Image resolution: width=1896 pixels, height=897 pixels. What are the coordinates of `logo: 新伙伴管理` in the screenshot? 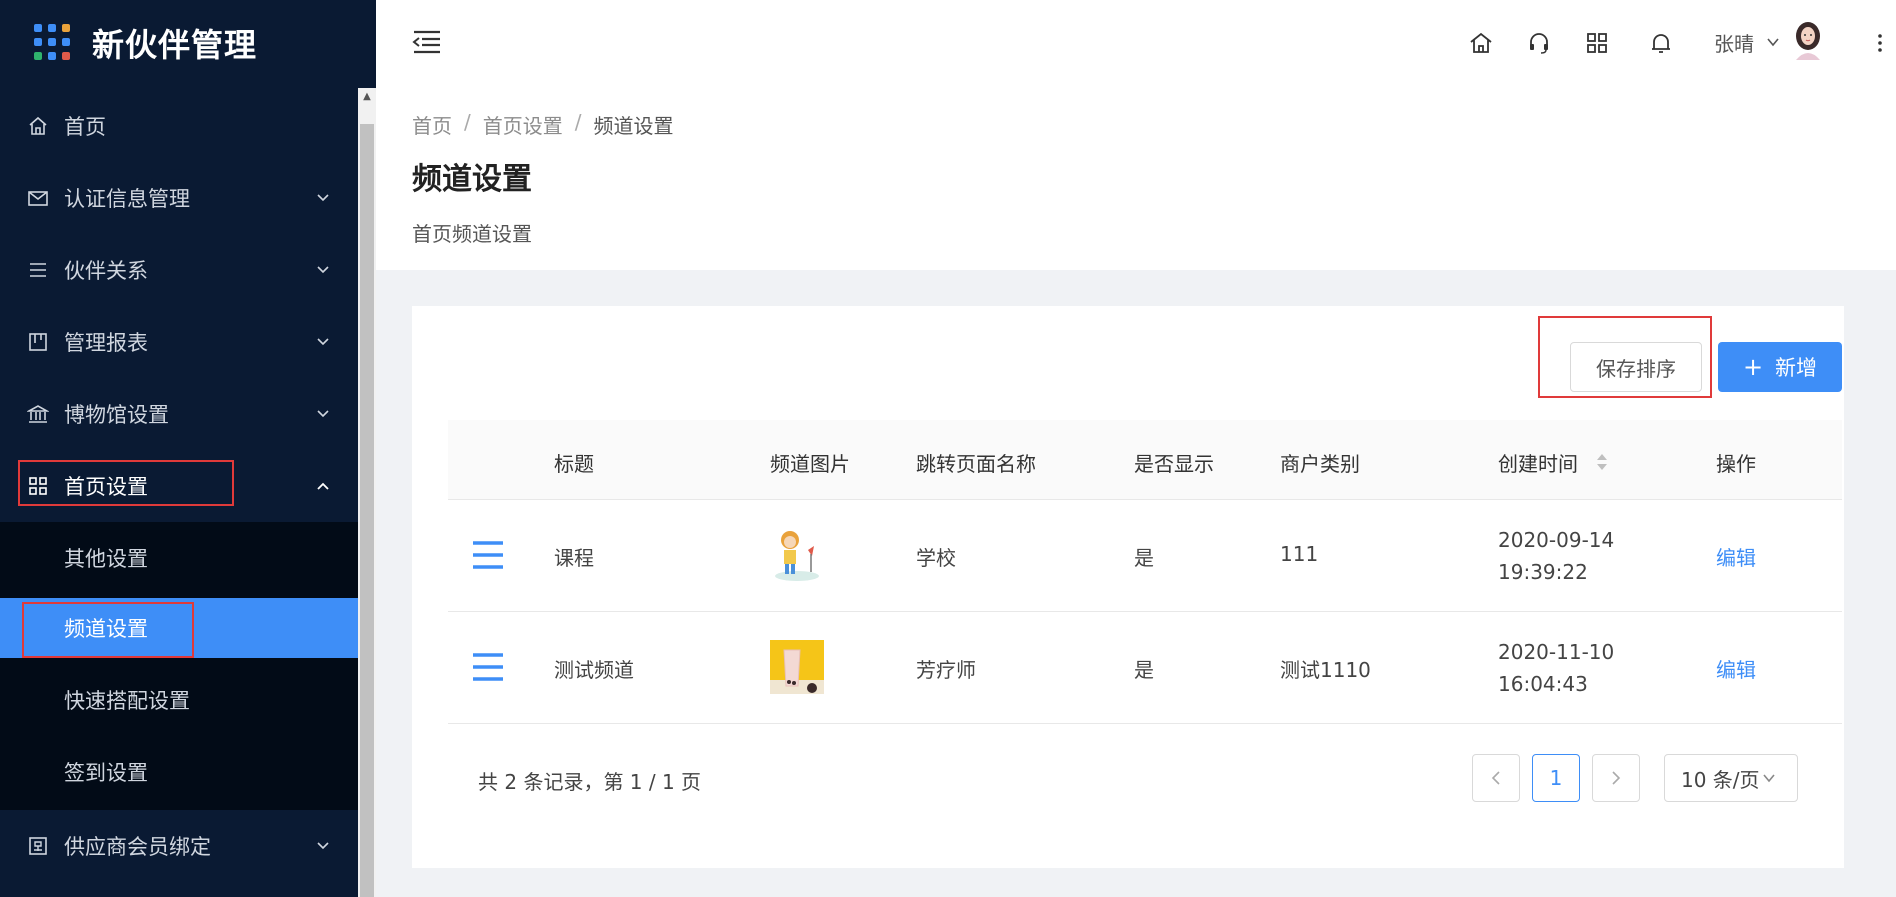 It's located at (188, 42).